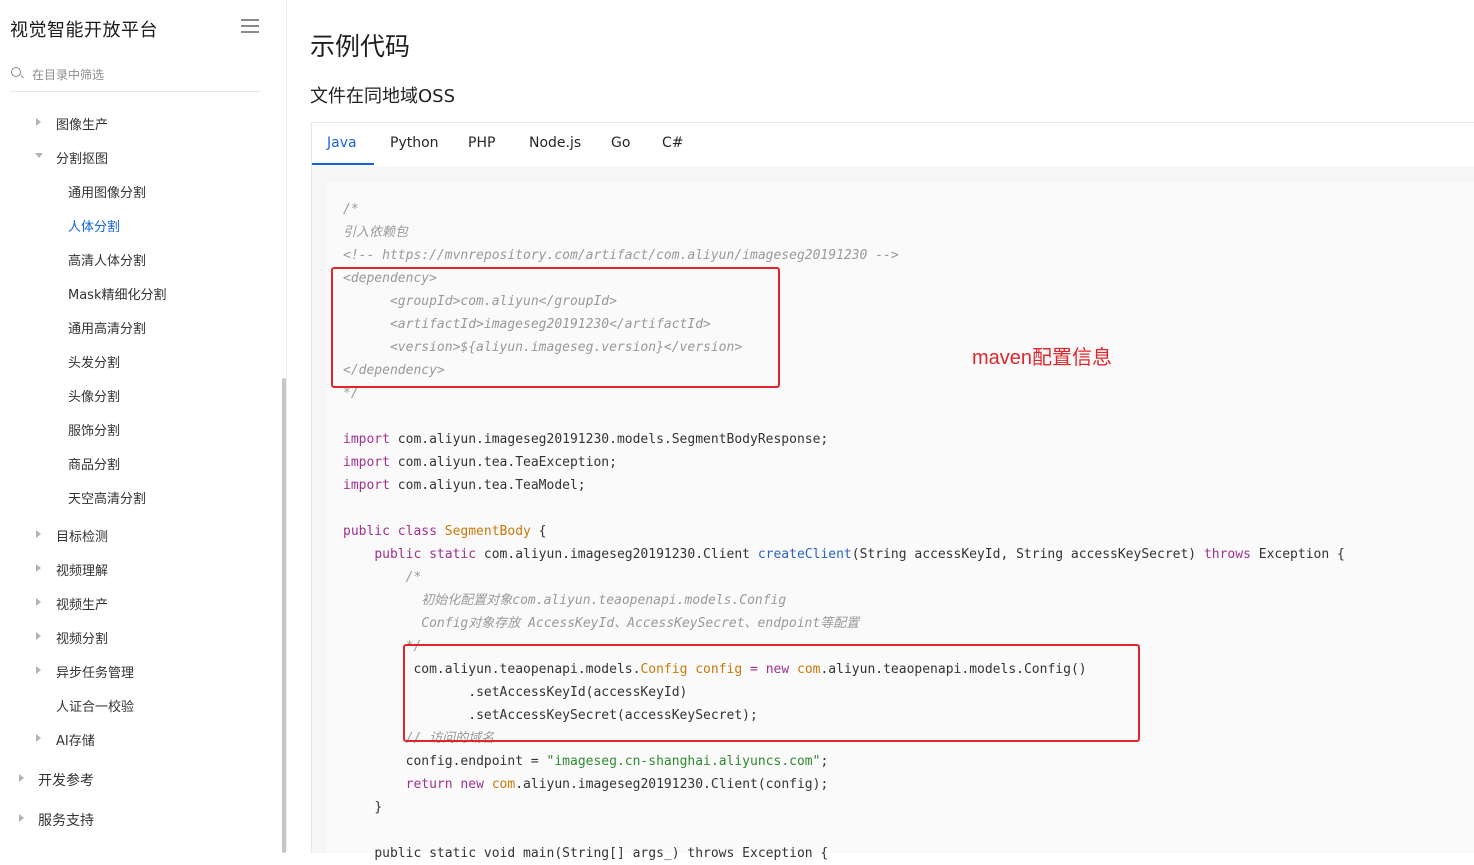  What do you see at coordinates (620, 143) in the screenshot?
I see `tab-go: Go` at bounding box center [620, 143].